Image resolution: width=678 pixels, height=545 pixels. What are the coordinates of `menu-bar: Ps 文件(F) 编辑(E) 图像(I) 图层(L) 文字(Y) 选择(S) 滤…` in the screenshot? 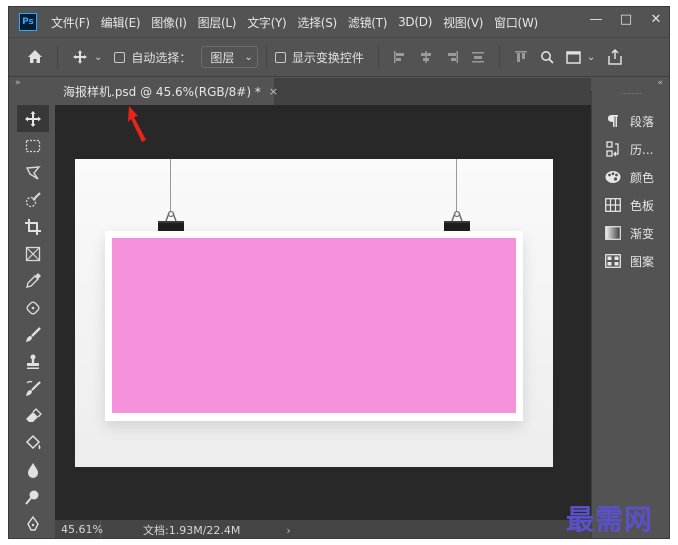 It's located at (339, 22).